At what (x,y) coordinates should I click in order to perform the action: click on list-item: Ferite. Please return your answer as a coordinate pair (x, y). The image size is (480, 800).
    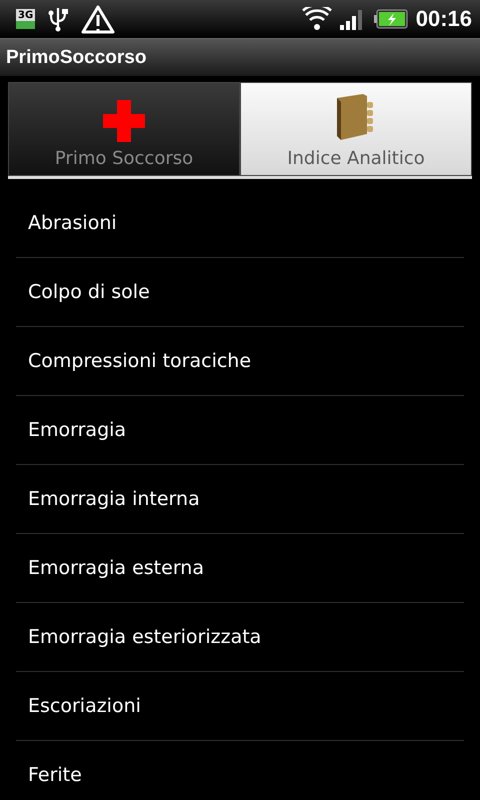
    Looking at the image, I should click on (240, 770).